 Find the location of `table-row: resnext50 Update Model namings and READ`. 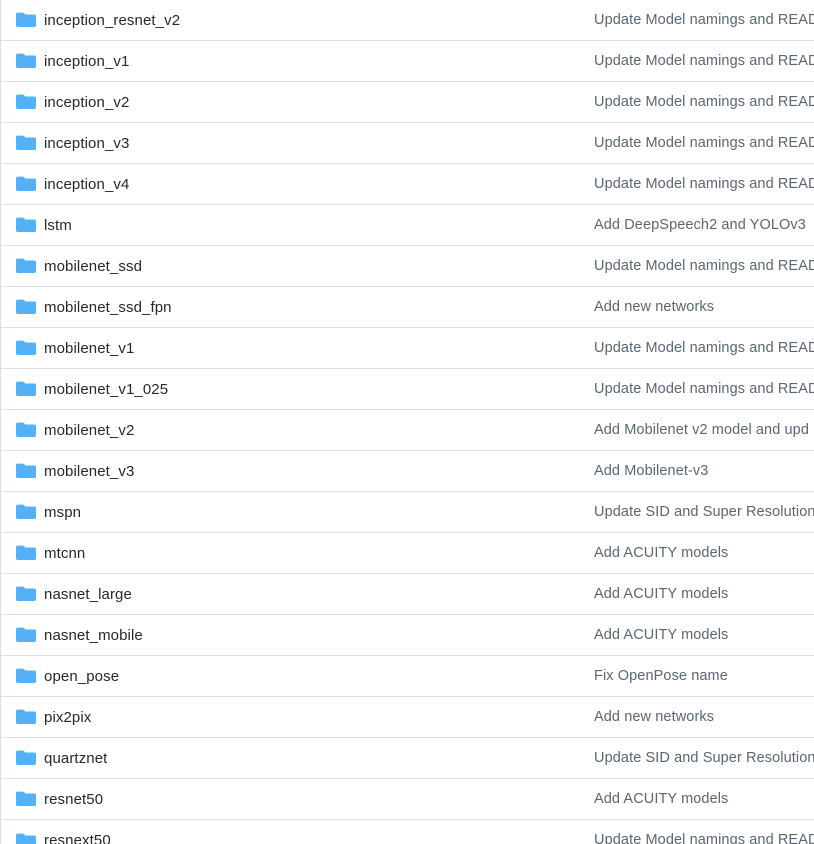

table-row: resnext50 Update Model namings and READ is located at coordinates (407, 832).